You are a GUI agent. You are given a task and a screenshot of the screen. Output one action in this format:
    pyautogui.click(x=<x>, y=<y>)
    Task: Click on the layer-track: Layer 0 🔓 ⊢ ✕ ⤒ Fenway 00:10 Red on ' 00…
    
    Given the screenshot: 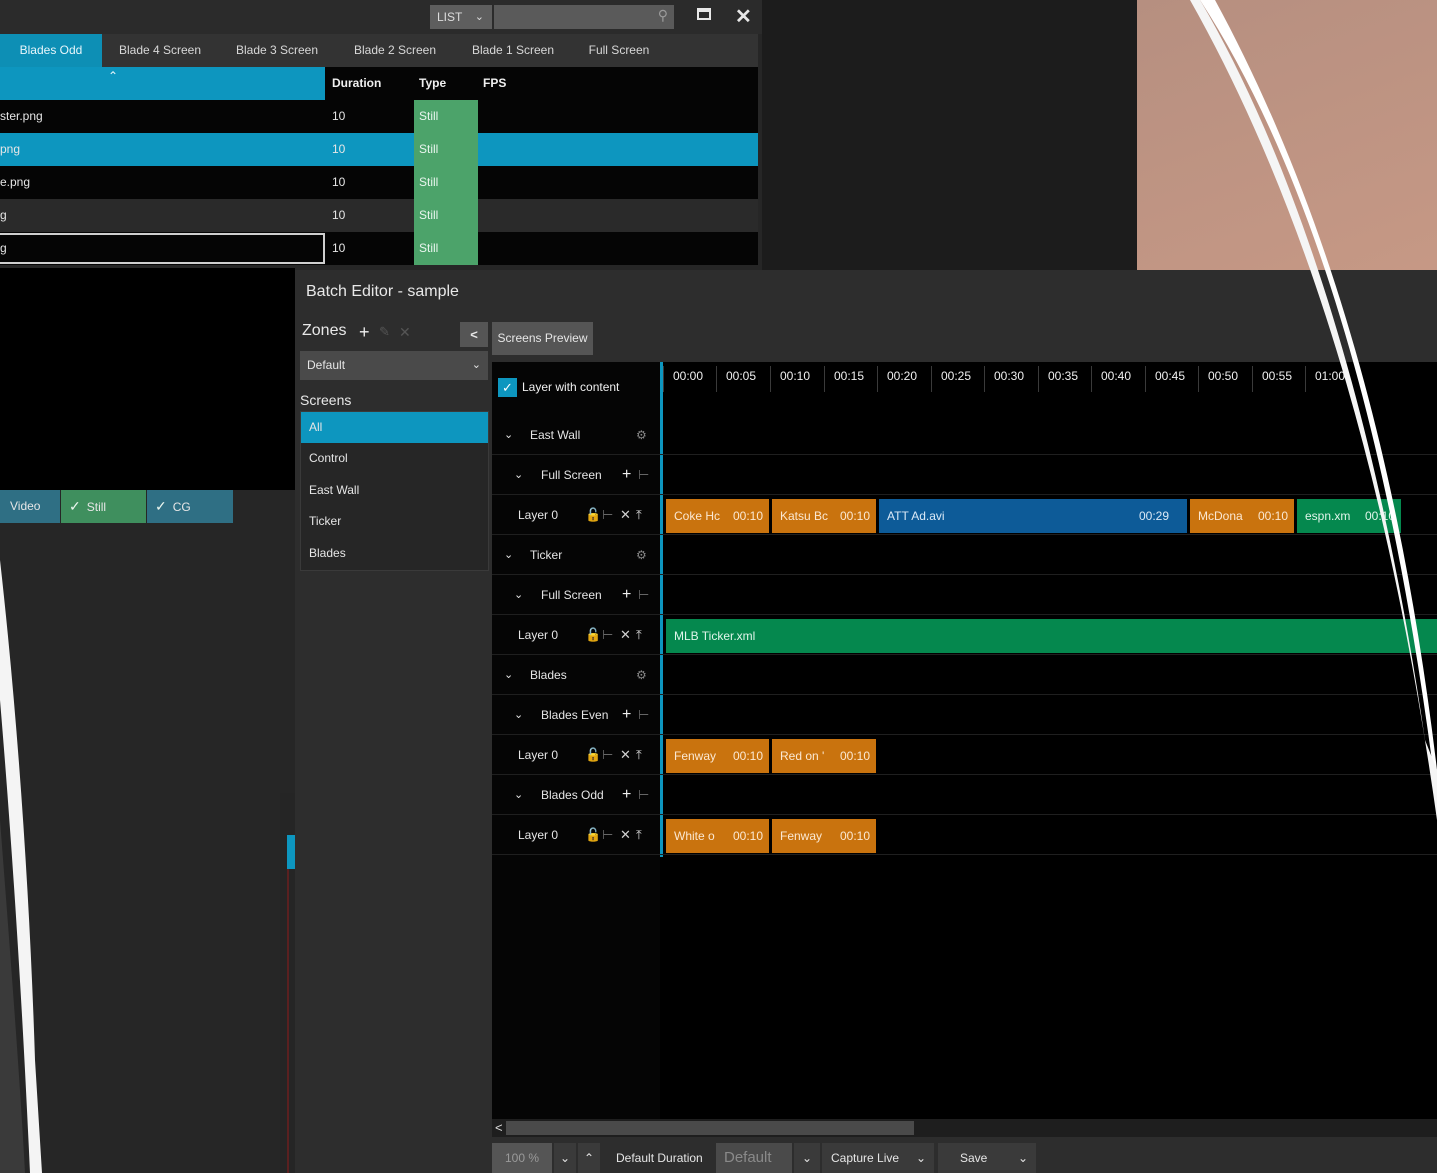 What is the action you would take?
    pyautogui.click(x=964, y=755)
    